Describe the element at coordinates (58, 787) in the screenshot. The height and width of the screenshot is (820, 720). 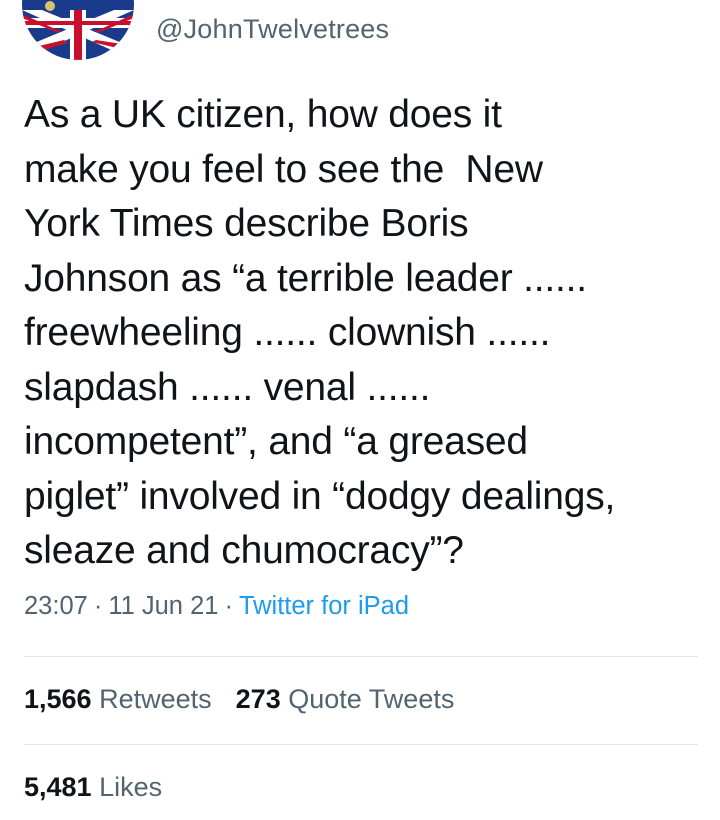
I see `likes-count: 5,481` at that location.